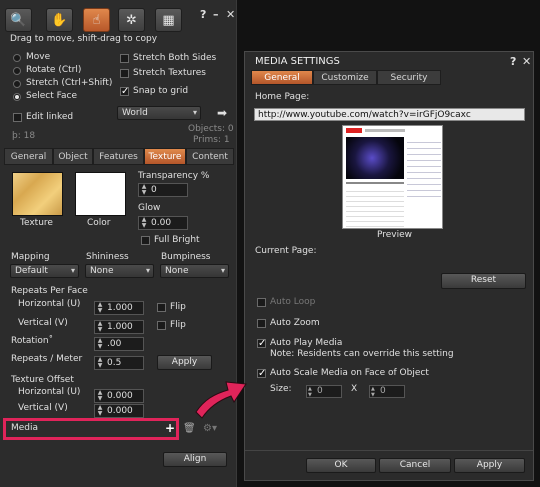 The height and width of the screenshot is (487, 540). I want to click on offset-horizontal-spinner: ▲ ▼ 0.000, so click(119, 396).